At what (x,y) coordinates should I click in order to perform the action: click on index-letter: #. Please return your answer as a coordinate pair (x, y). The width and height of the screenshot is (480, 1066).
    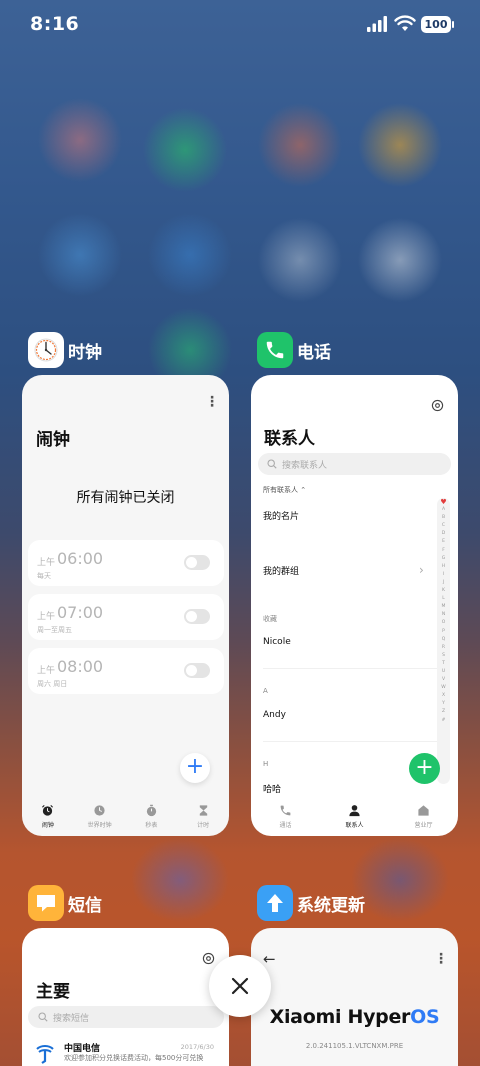
    Looking at the image, I should click on (443, 721).